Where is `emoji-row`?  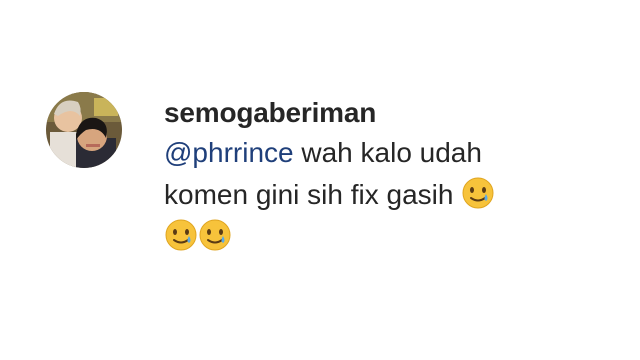 emoji-row is located at coordinates (384, 237).